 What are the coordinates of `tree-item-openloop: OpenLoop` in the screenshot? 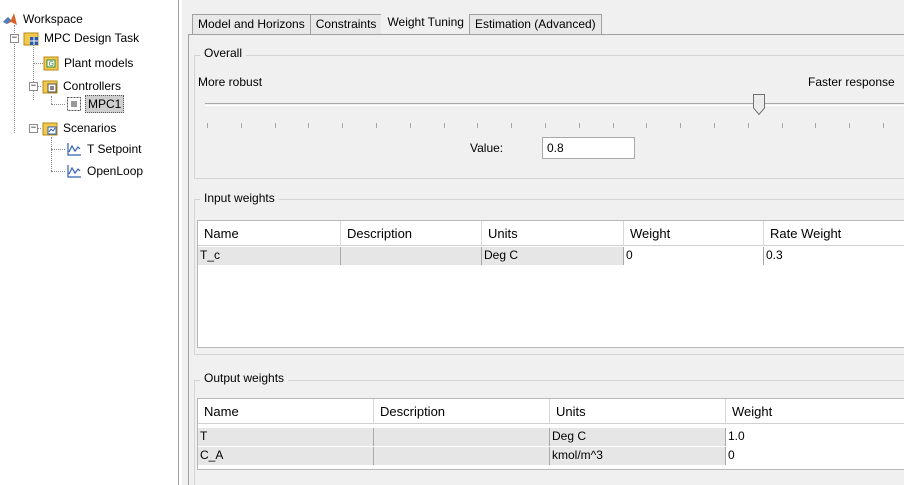 It's located at (105, 171).